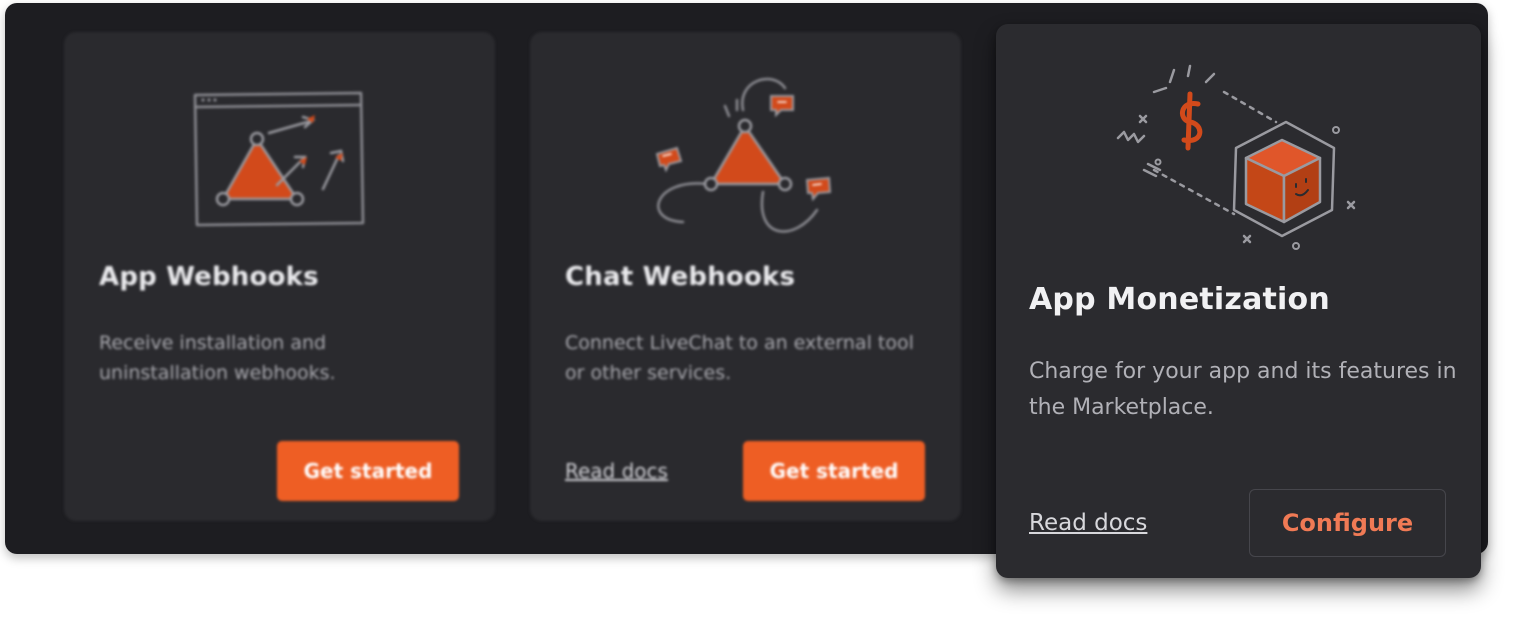 The width and height of the screenshot is (1520, 617). What do you see at coordinates (680, 277) in the screenshot?
I see `card-title: Chat Webhooks` at bounding box center [680, 277].